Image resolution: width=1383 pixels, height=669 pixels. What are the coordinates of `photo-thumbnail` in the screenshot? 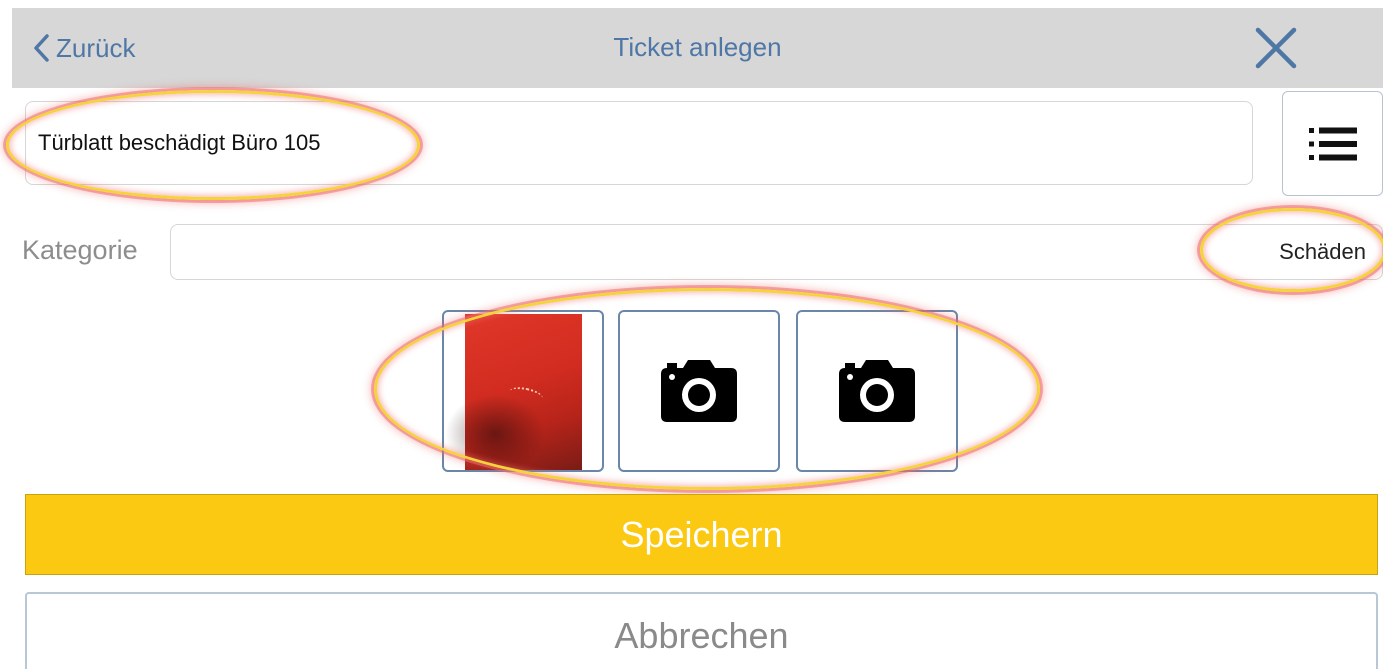 It's located at (513, 392).